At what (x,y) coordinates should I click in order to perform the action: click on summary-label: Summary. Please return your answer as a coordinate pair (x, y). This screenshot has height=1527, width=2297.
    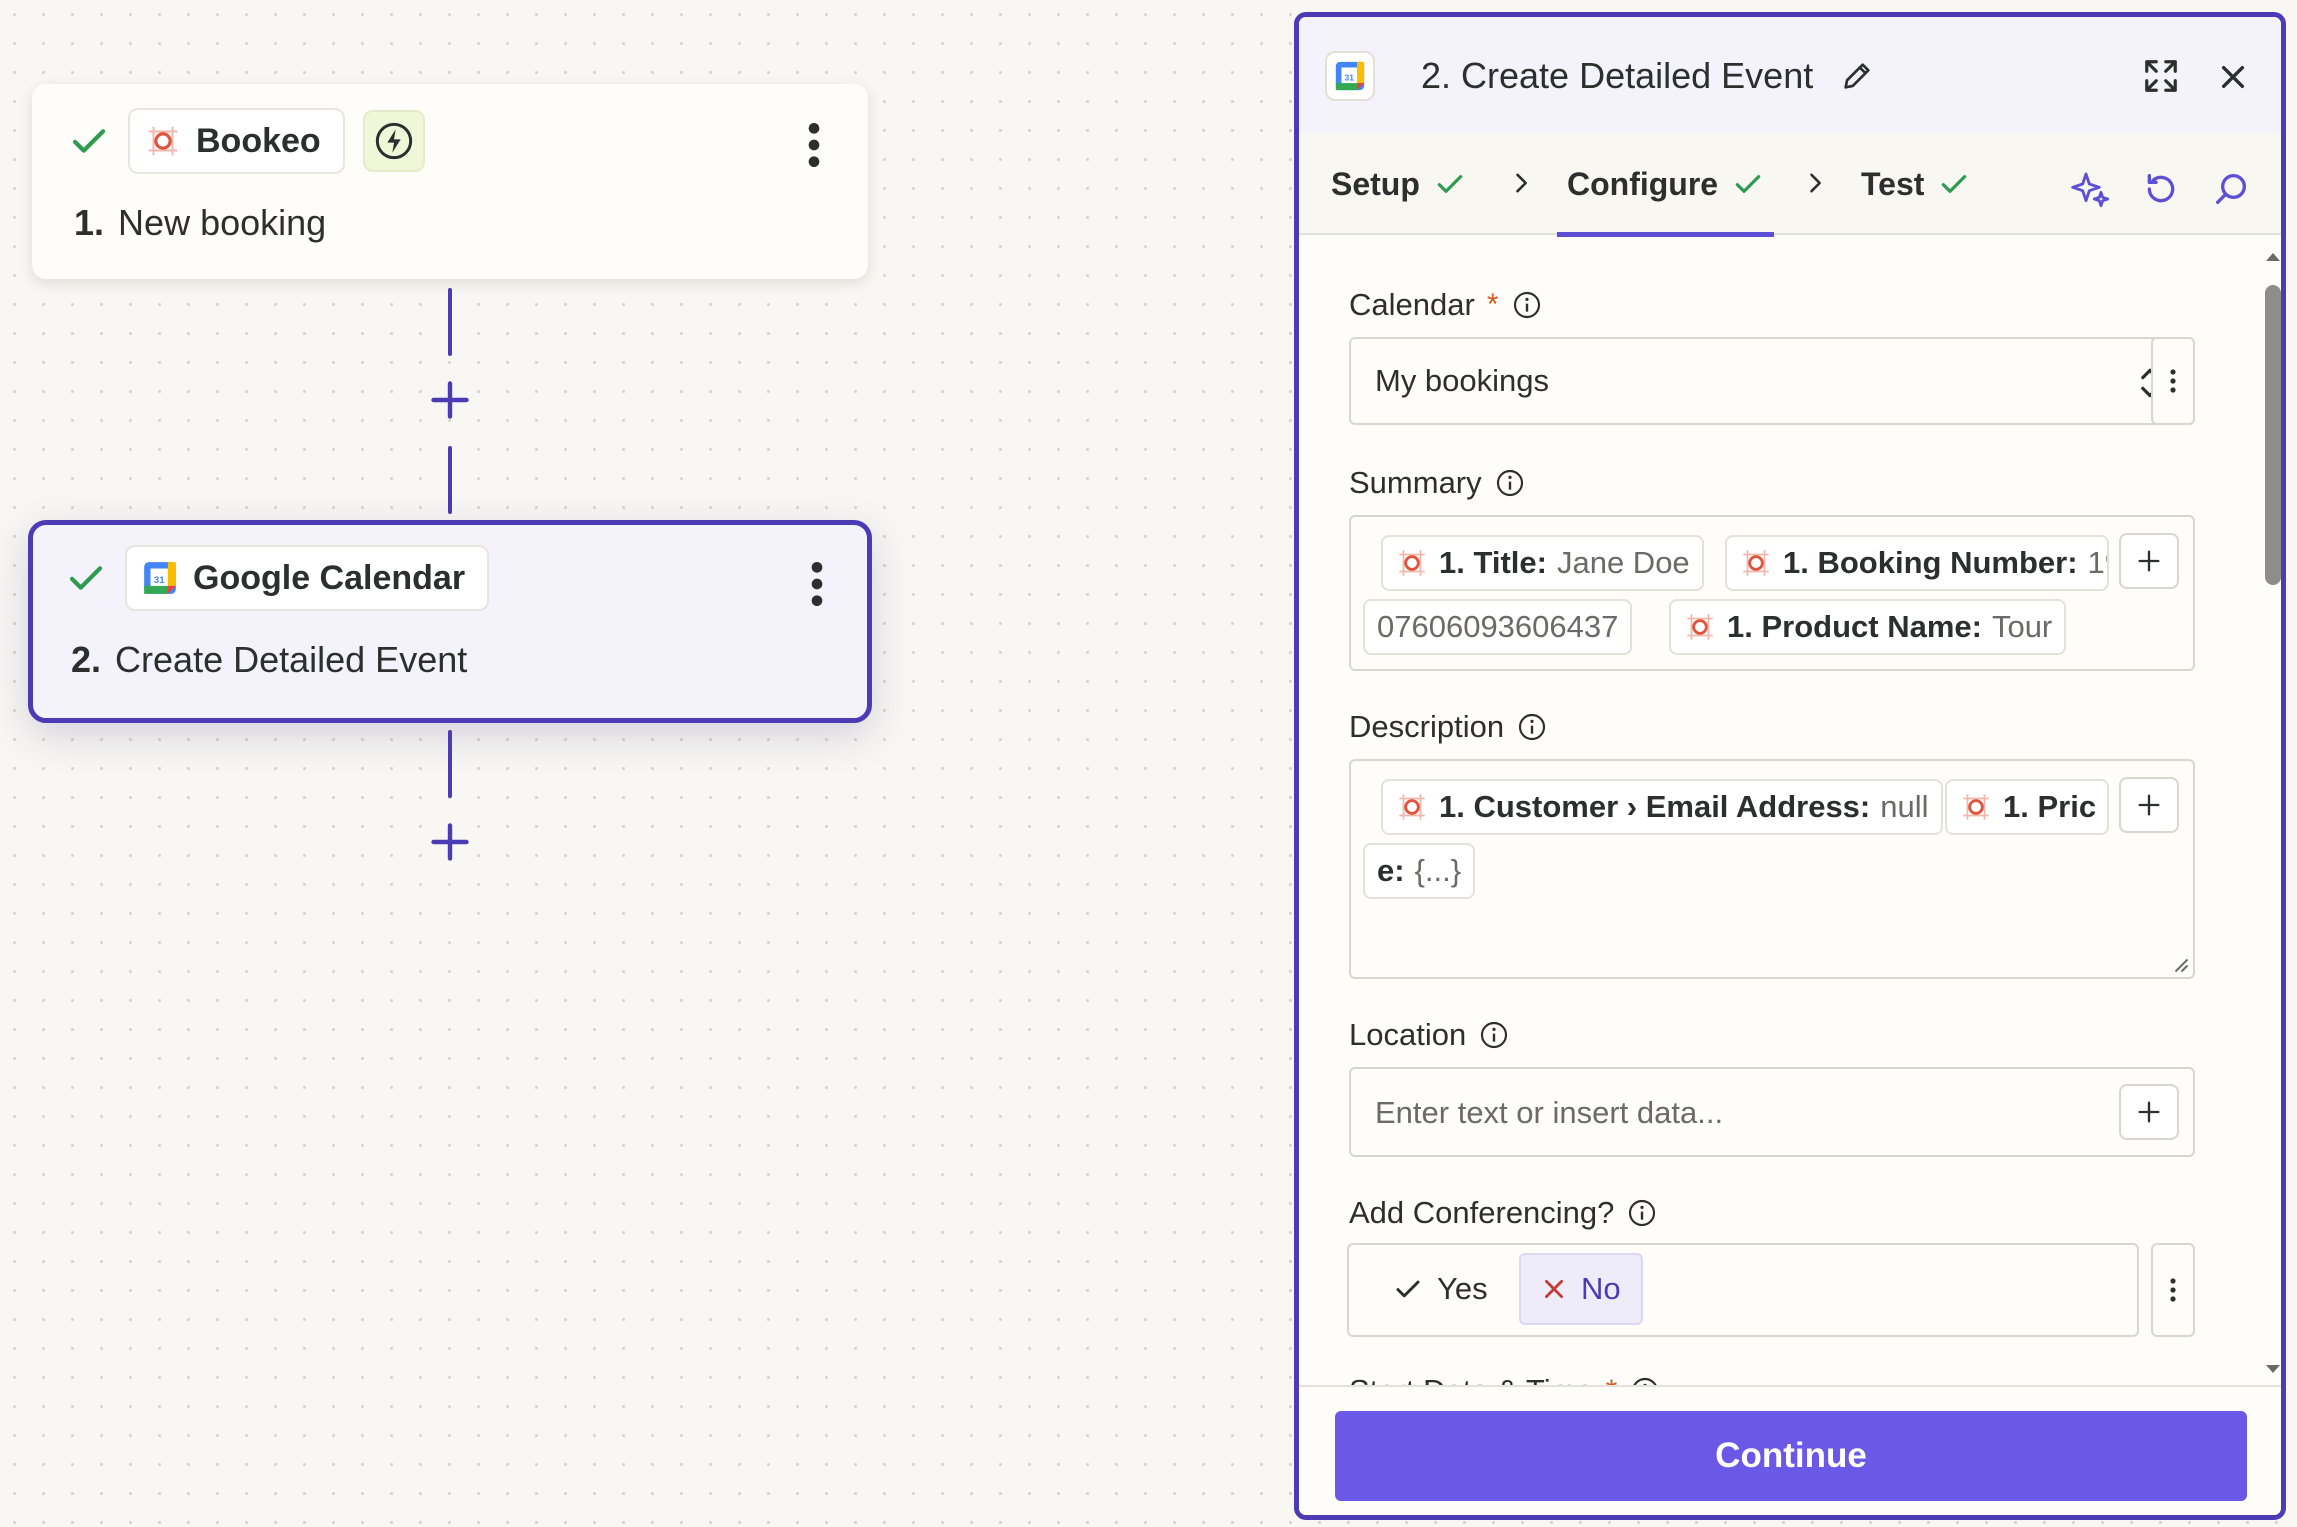
    Looking at the image, I should click on (1437, 483).